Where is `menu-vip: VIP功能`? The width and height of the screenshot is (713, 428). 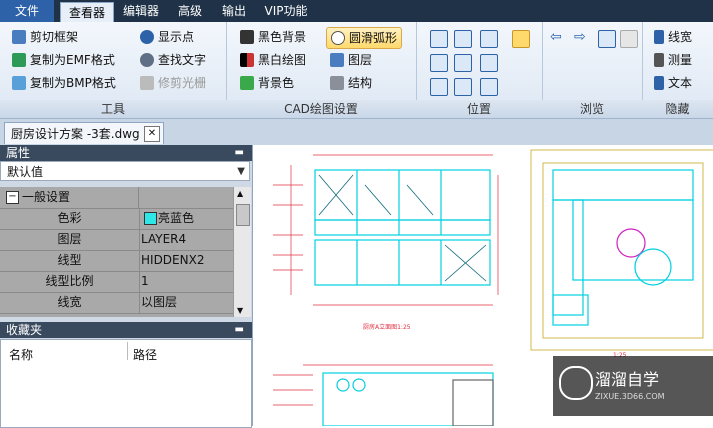
menu-vip: VIP功能 is located at coordinates (286, 11).